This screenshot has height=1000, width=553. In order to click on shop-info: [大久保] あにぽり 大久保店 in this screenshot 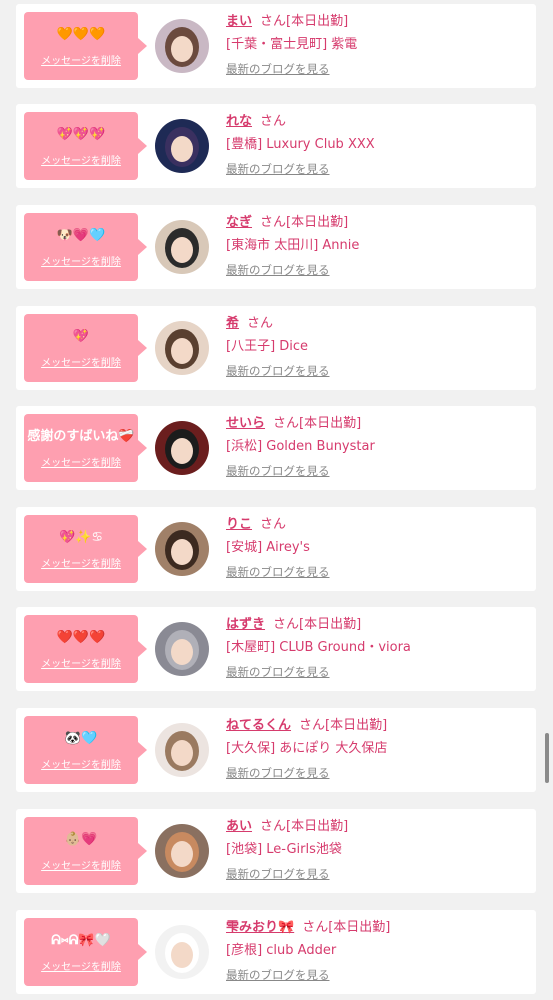, I will do `click(307, 748)`.